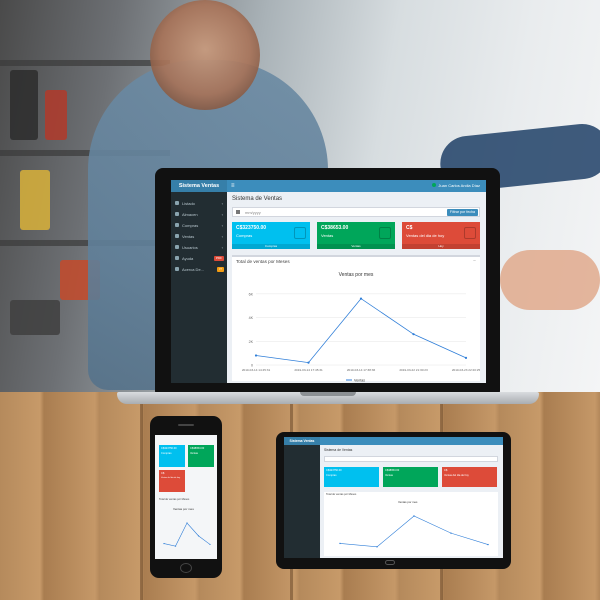 This screenshot has width=600, height=600. Describe the element at coordinates (356, 246) in the screenshot. I see `kpi-more-link: Ventas` at that location.